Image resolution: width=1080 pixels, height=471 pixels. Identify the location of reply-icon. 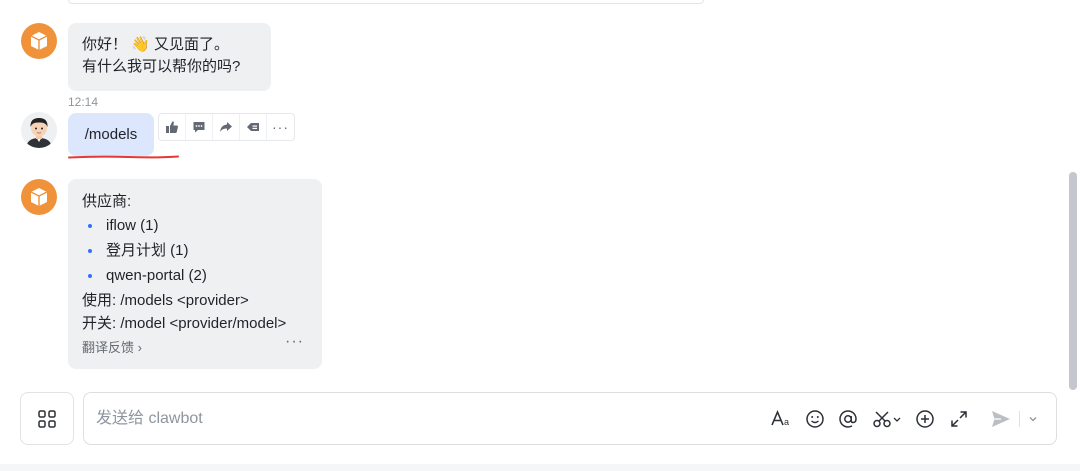
(199, 127).